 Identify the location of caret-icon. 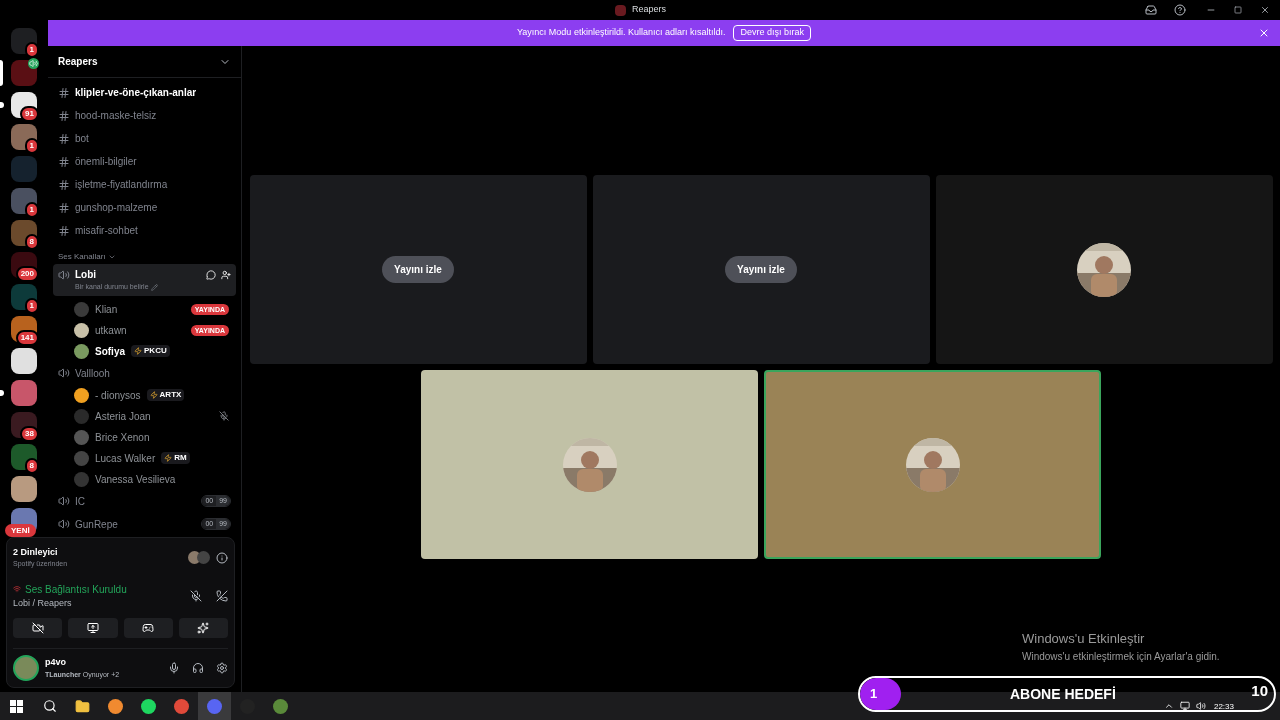
(1168, 706).